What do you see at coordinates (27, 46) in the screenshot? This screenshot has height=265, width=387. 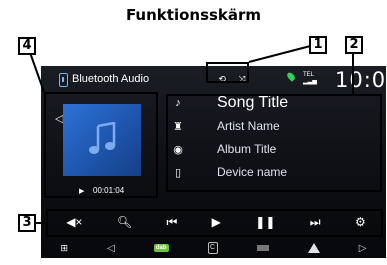 I see `callout-4: 4` at bounding box center [27, 46].